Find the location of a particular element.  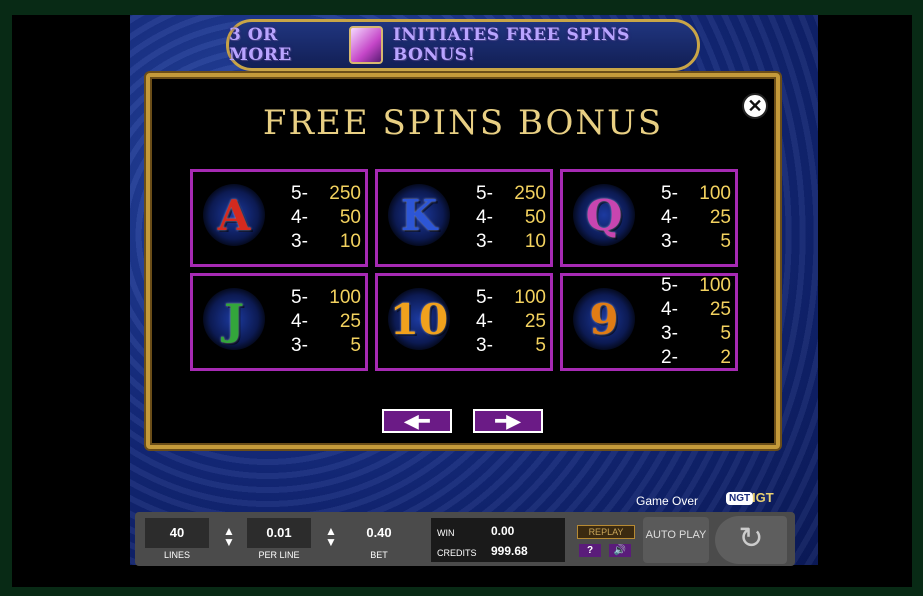

payout-count: 2- is located at coordinates (669, 357).